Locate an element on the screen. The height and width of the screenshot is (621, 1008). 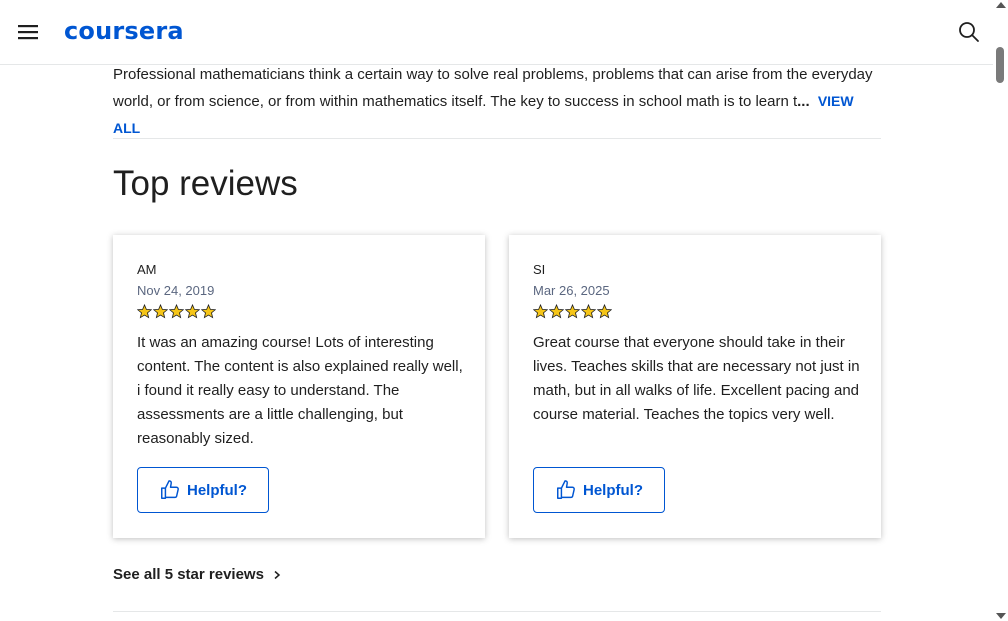
vertical-scrollbar is located at coordinates (1000, 310).